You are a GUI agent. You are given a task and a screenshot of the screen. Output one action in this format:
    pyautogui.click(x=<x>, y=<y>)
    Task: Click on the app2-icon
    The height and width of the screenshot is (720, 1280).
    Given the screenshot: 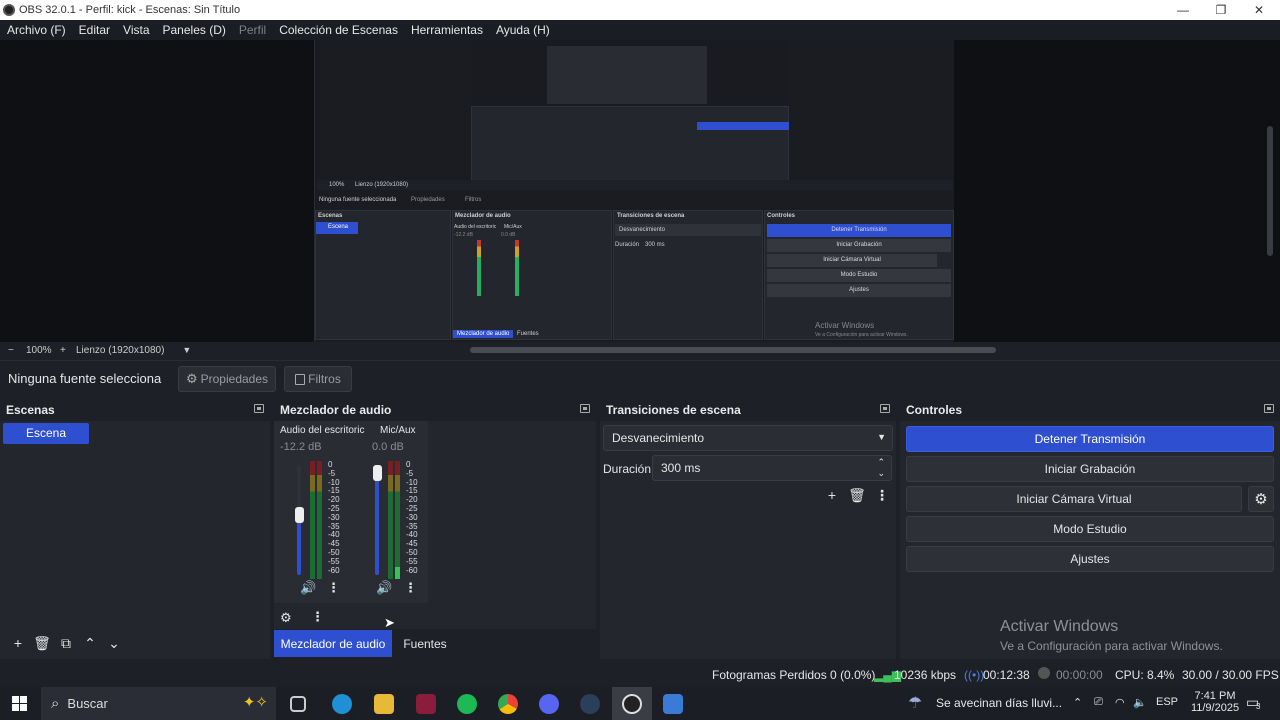 What is the action you would take?
    pyautogui.click(x=673, y=704)
    